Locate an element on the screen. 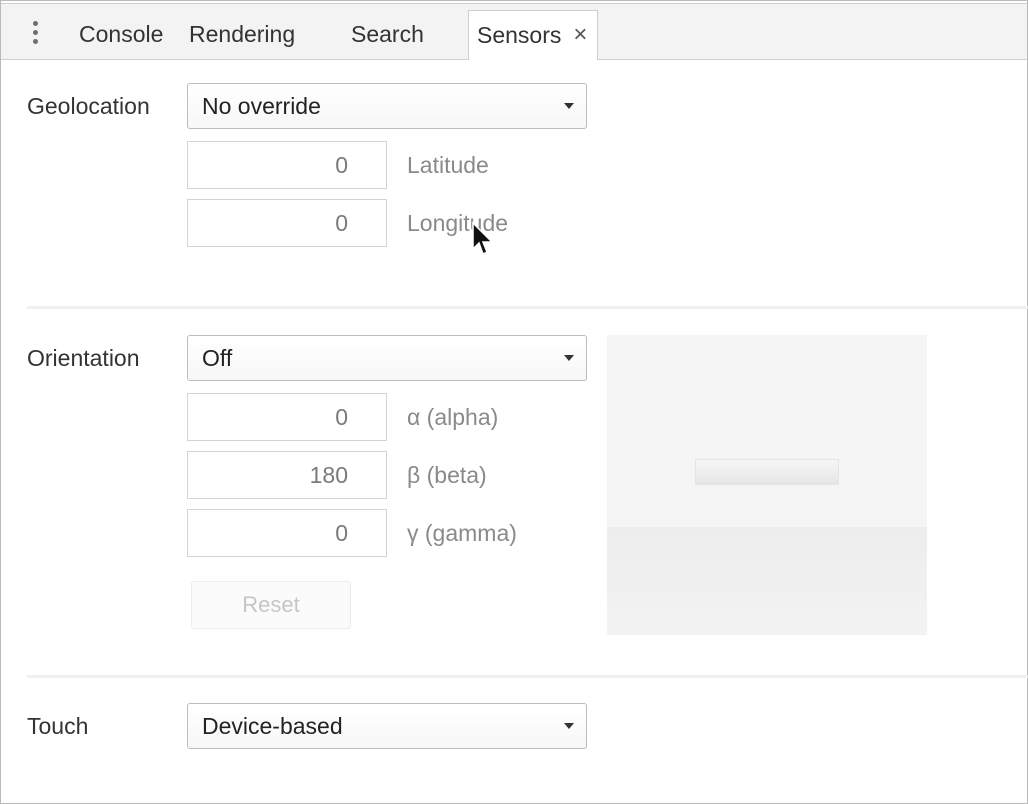 The image size is (1028, 804). tab-console: Console is located at coordinates (121, 34).